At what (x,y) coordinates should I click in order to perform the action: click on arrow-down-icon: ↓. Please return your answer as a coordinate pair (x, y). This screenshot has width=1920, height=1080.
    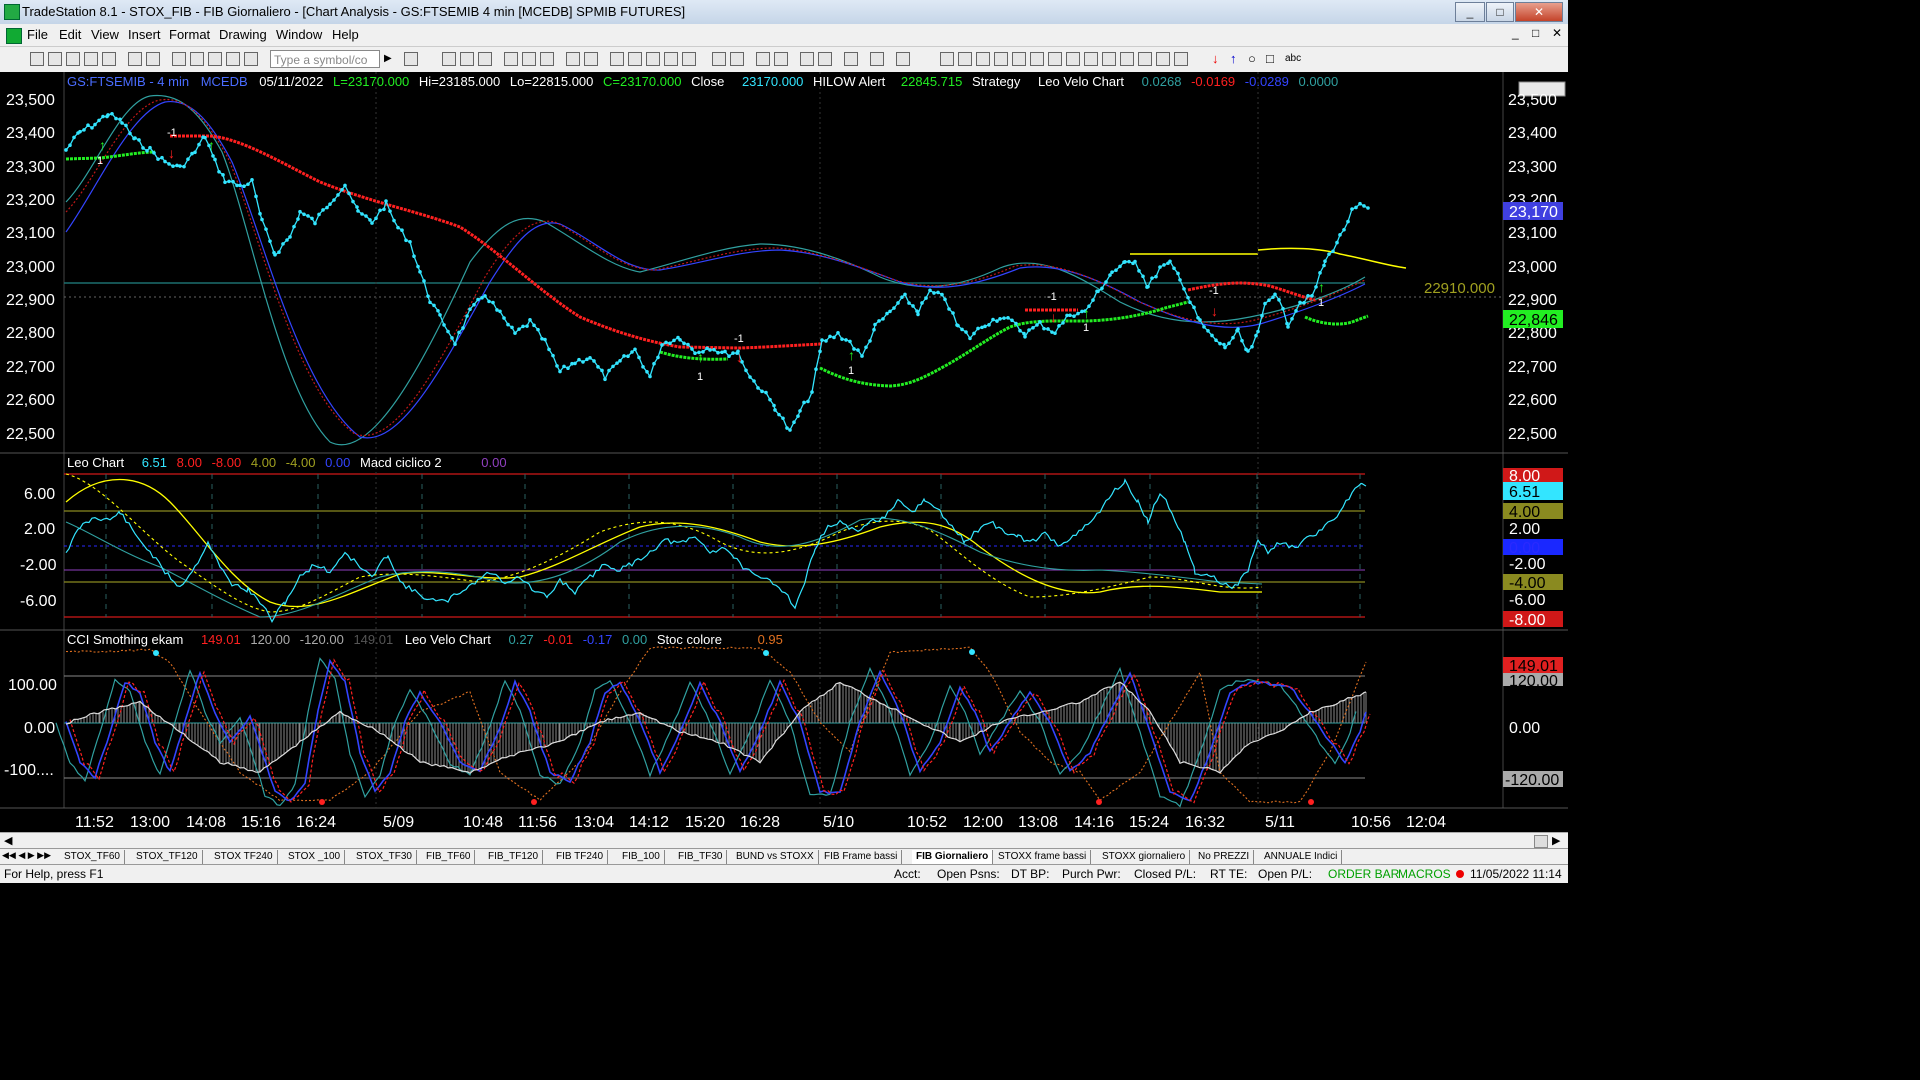
    Looking at the image, I should click on (1215, 58).